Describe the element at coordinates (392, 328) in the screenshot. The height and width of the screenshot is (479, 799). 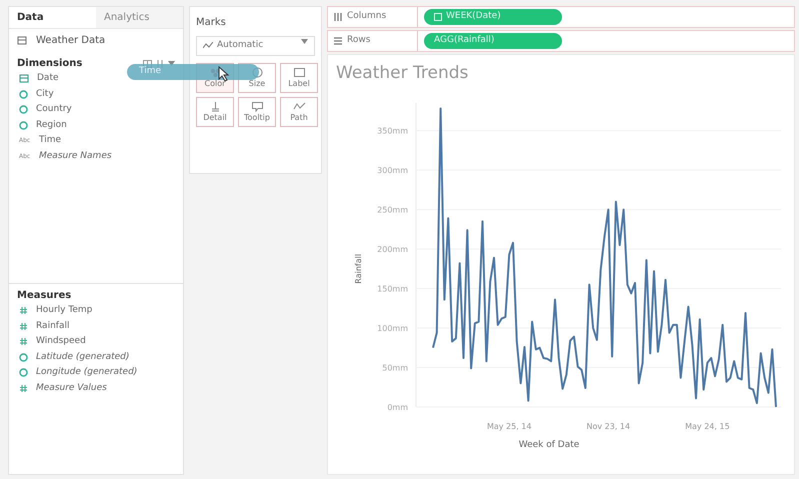
I see `y-tick-label: 100mm` at that location.